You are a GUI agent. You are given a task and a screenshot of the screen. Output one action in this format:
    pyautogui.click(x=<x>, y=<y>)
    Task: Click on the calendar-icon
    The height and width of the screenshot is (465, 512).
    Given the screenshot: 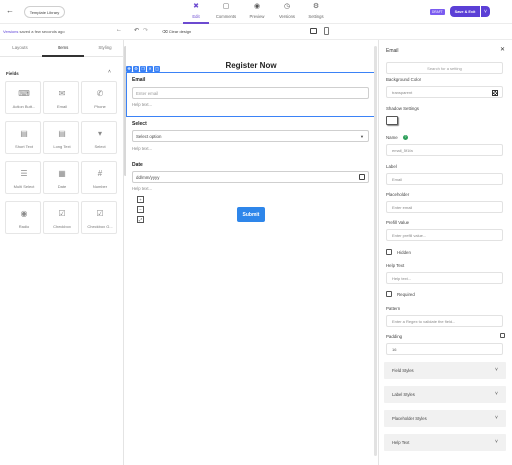 What is the action you would take?
    pyautogui.click(x=362, y=177)
    